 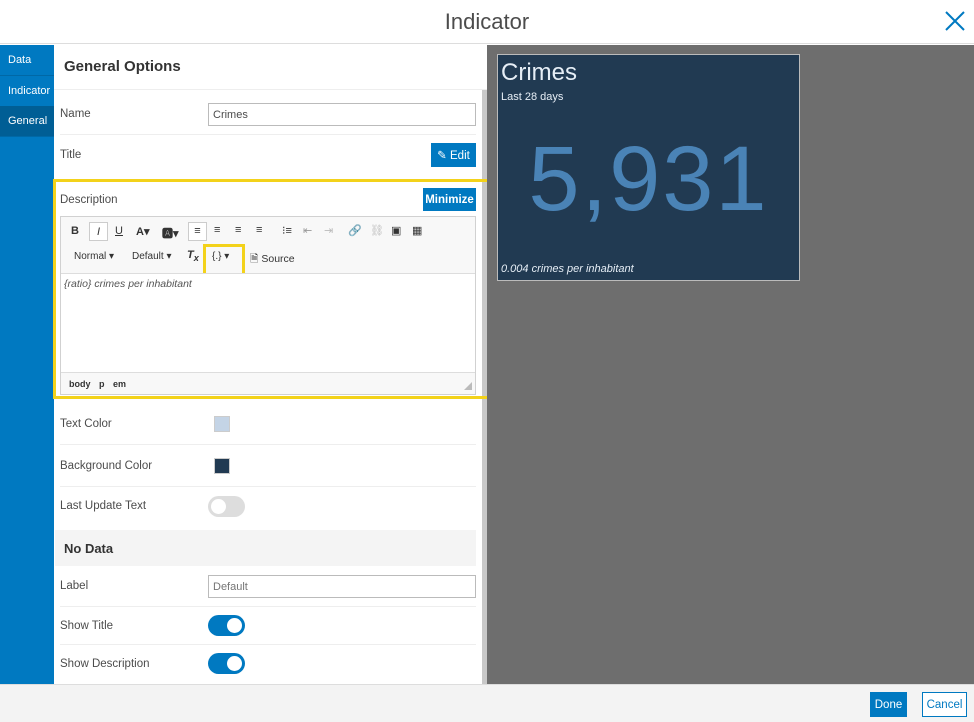 I want to click on font-dropdown: Default ▾, so click(x=152, y=256).